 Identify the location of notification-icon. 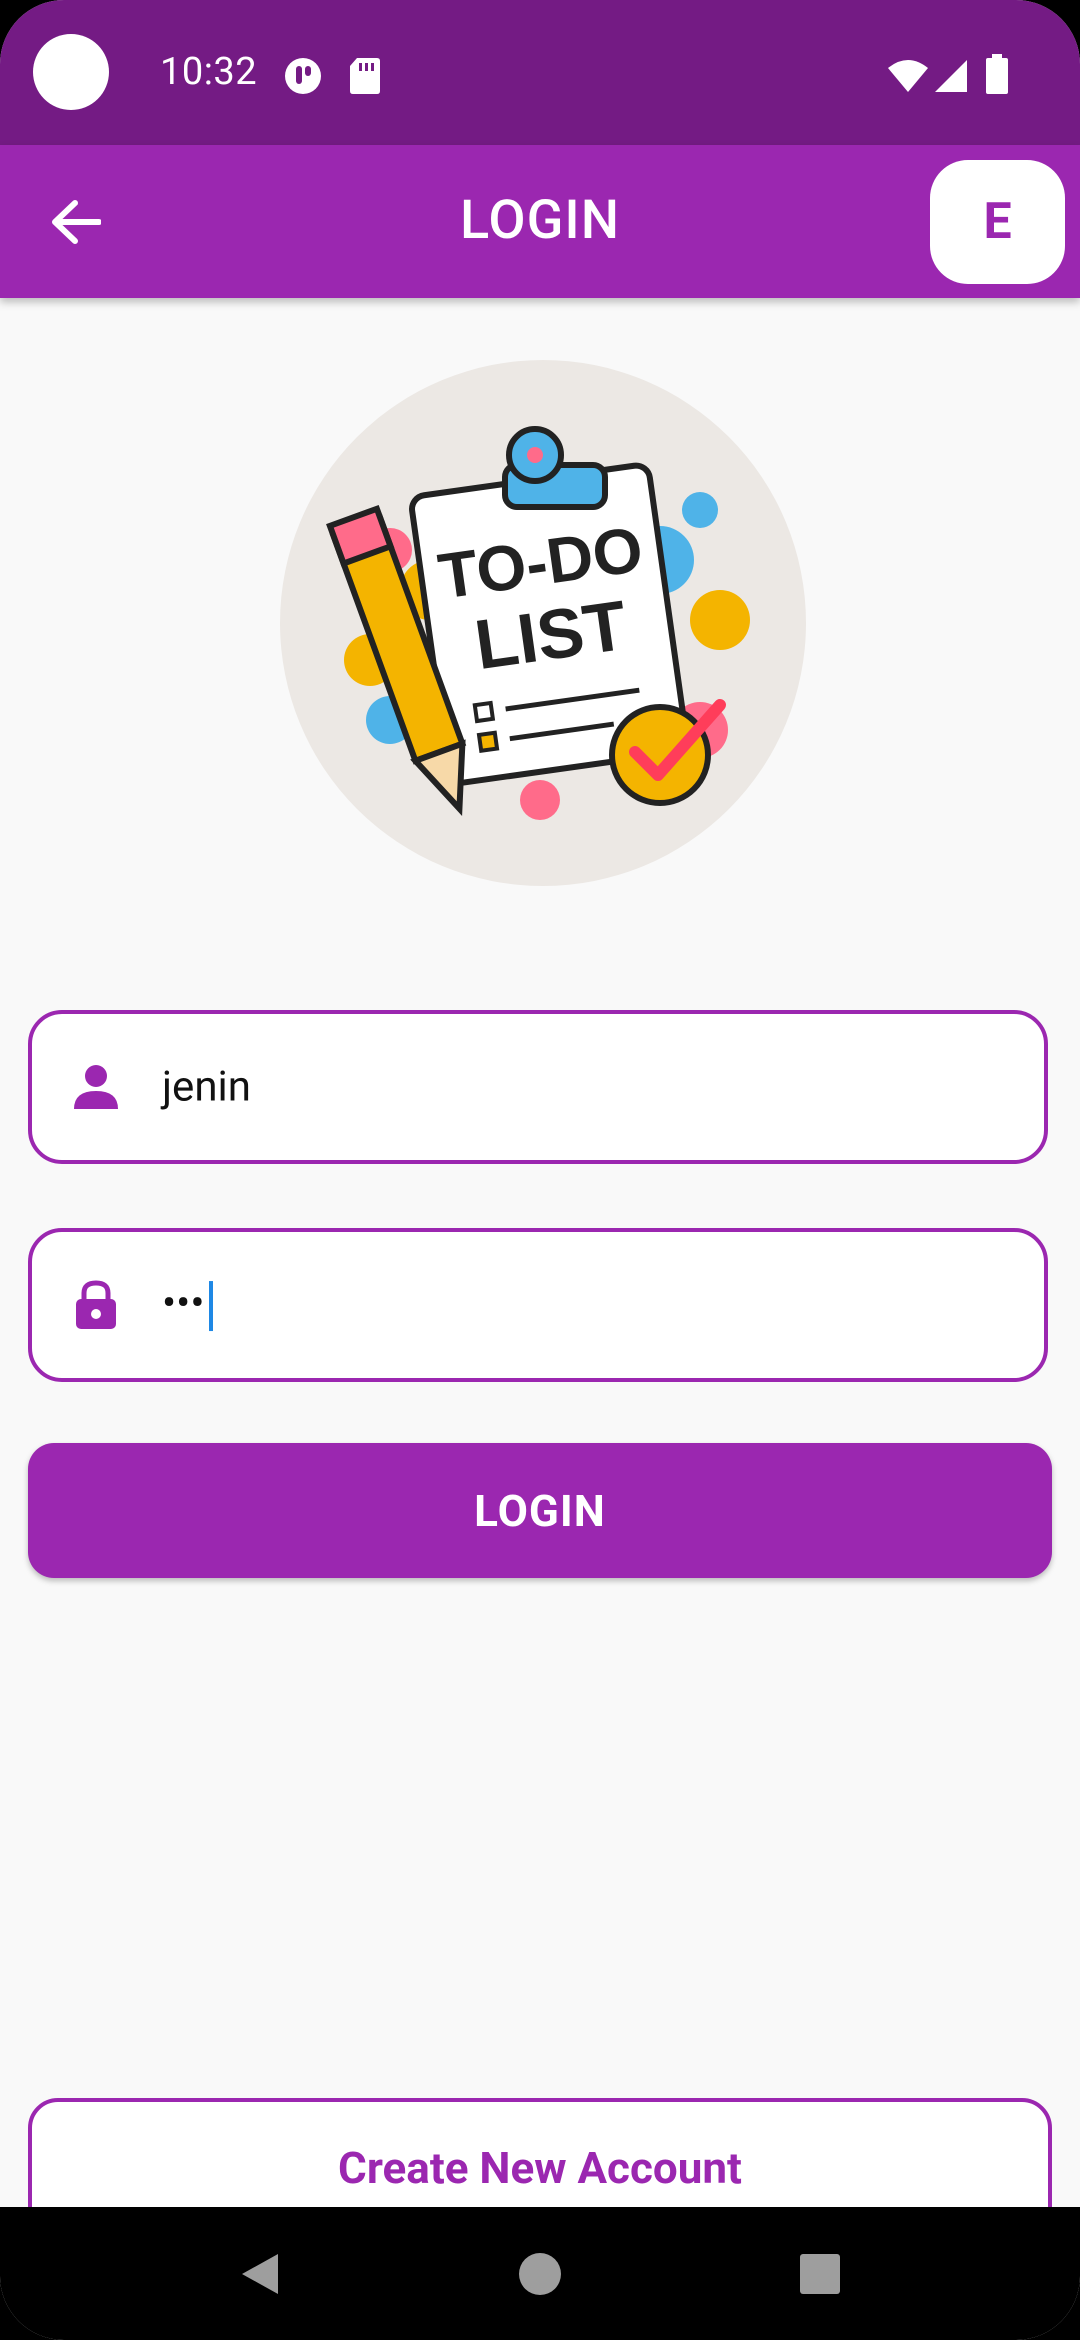
(303, 76).